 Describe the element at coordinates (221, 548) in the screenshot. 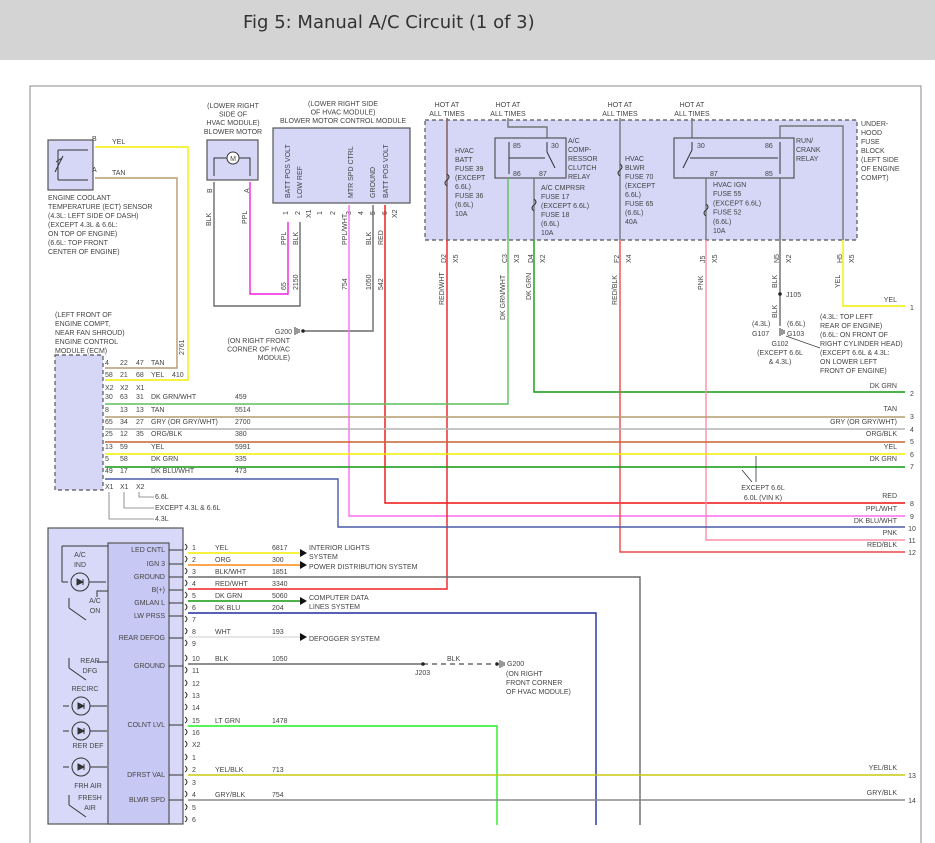

I see `wire-color-label: YEL` at that location.